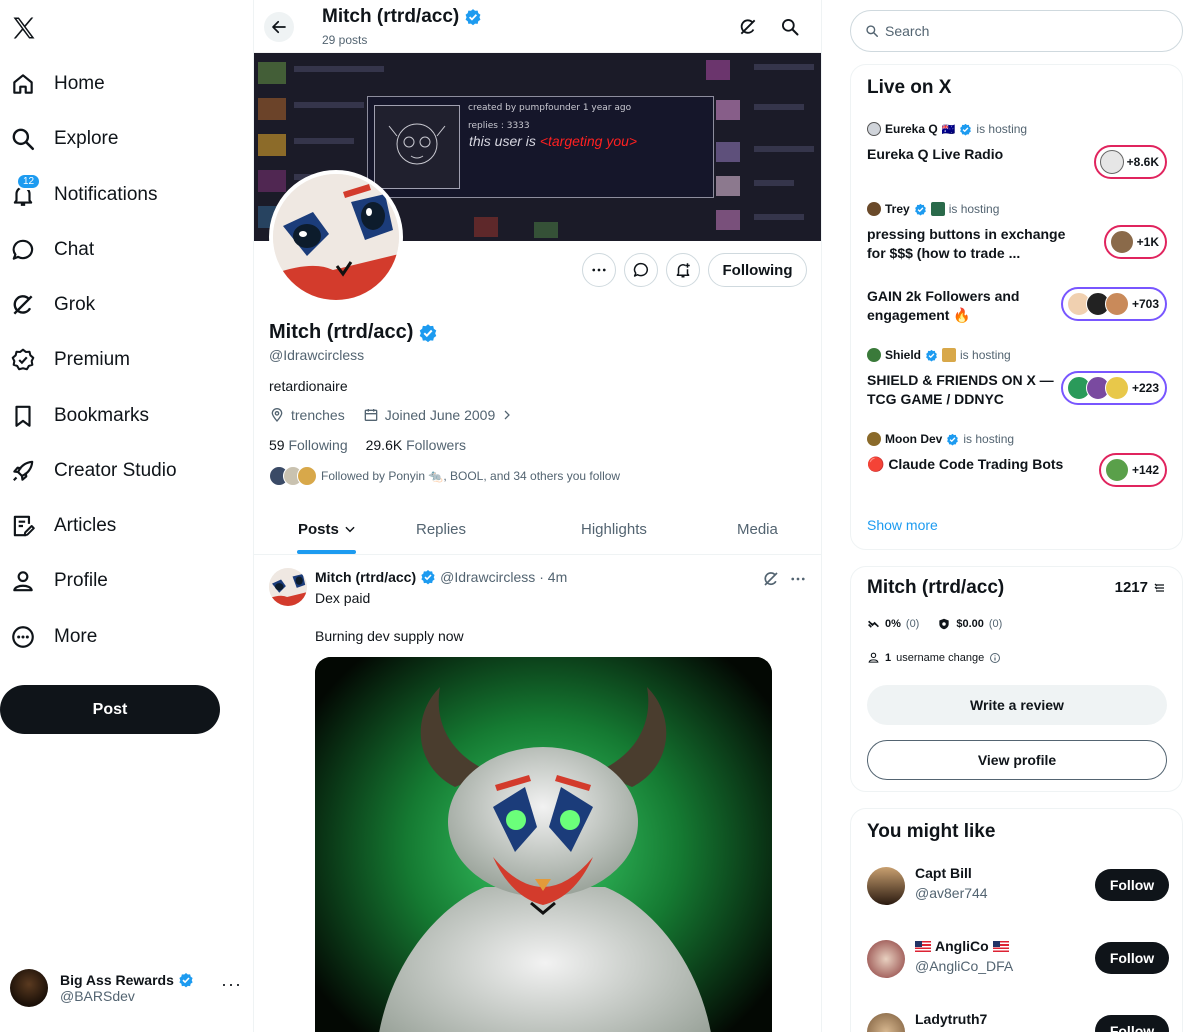  I want to click on badge-icon, so click(937, 209).